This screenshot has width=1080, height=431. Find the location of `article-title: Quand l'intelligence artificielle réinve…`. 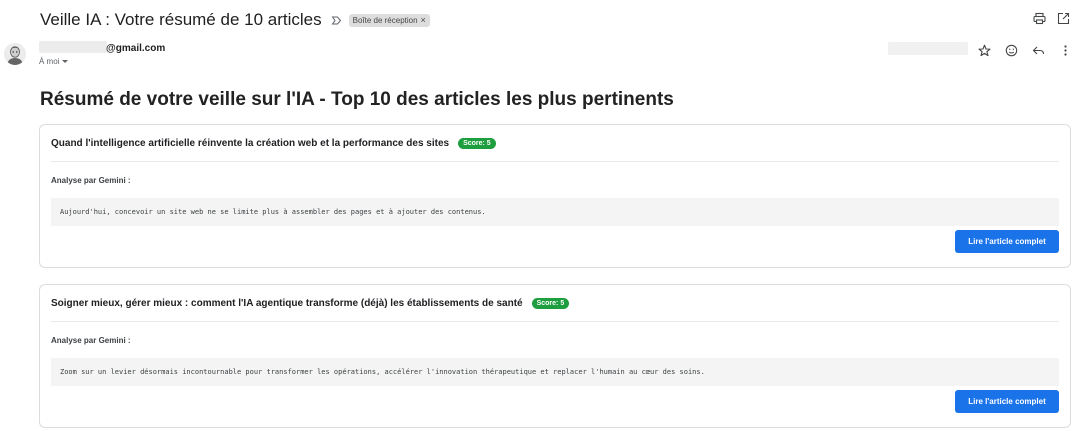

article-title: Quand l'intelligence artificielle réinve… is located at coordinates (250, 143).